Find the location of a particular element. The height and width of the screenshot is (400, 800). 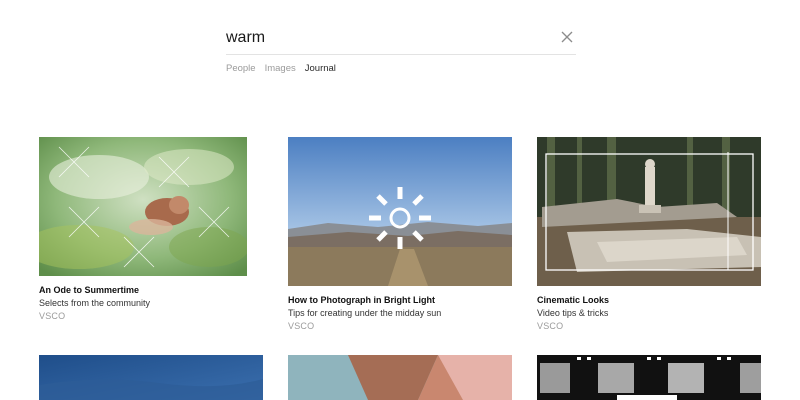

search-bar is located at coordinates (401, 38).